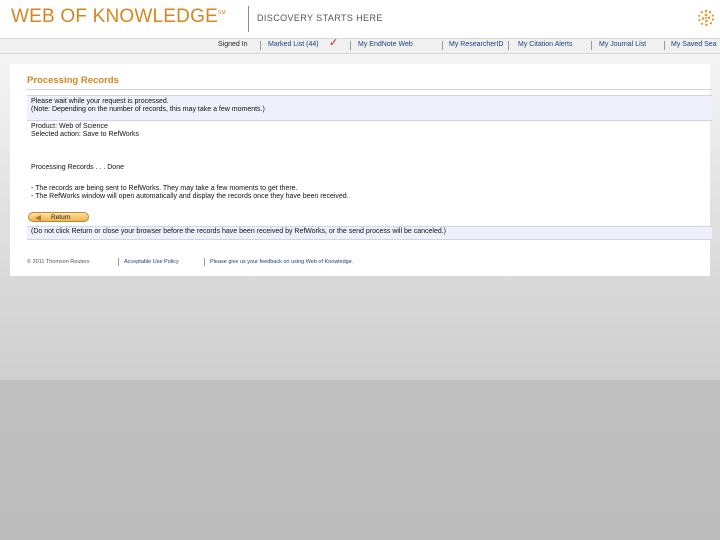 The image size is (720, 540). Describe the element at coordinates (73, 80) in the screenshot. I see `page-title: Processing Records` at that location.